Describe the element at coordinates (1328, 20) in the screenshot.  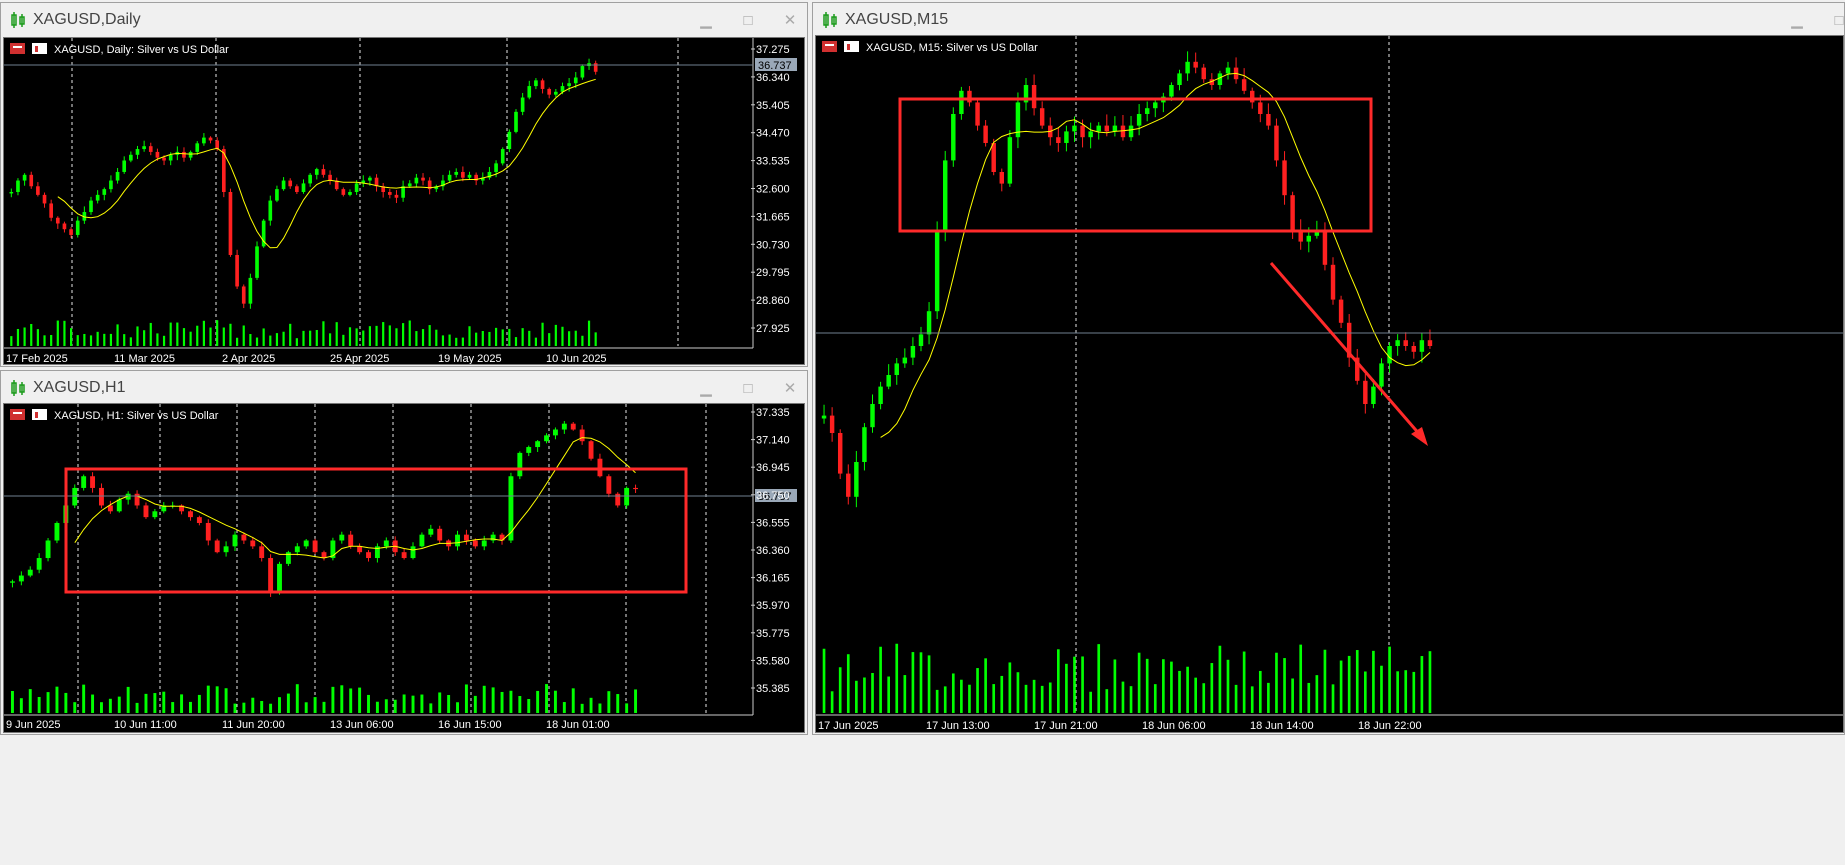
I see `window-titlebar: XAGUSD,M15 ▁ □` at that location.